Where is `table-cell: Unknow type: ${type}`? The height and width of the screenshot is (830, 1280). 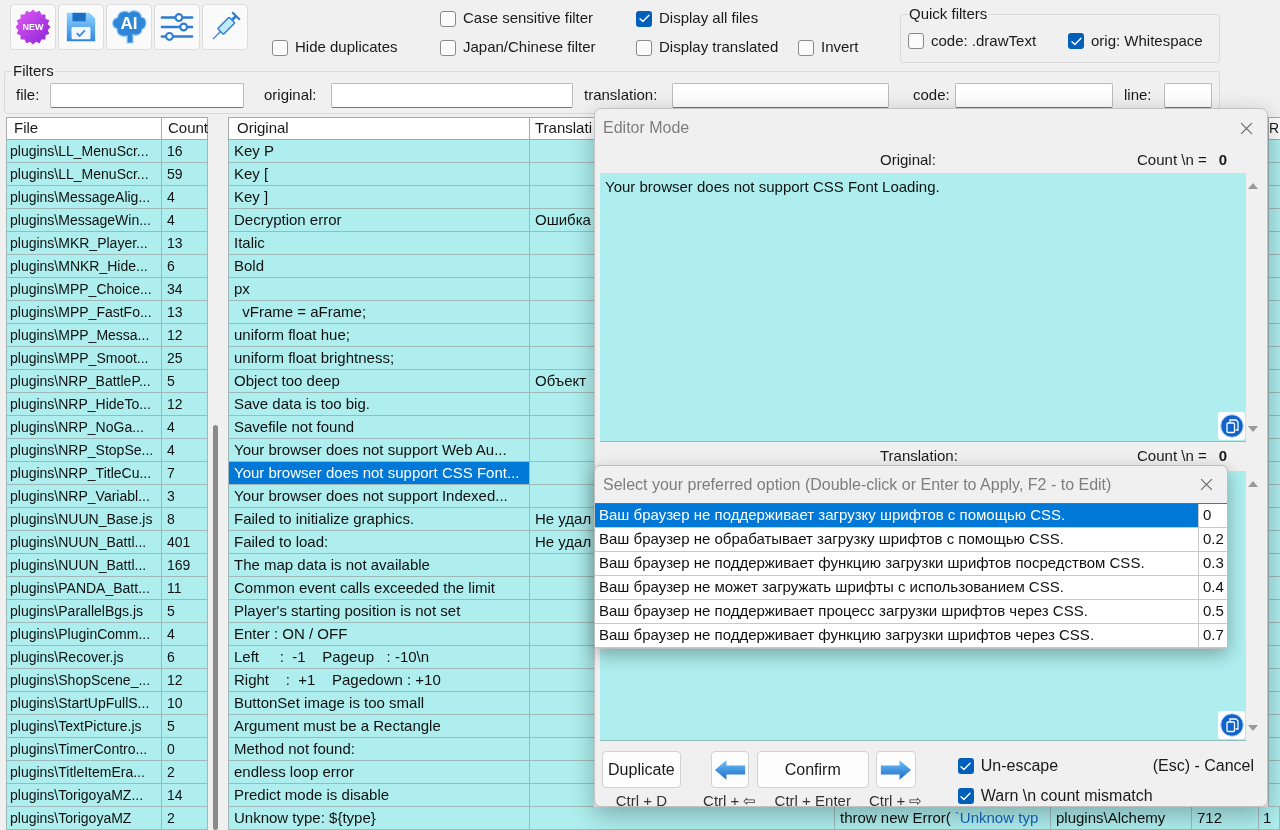
table-cell: Unknow type: ${type} is located at coordinates (379, 818).